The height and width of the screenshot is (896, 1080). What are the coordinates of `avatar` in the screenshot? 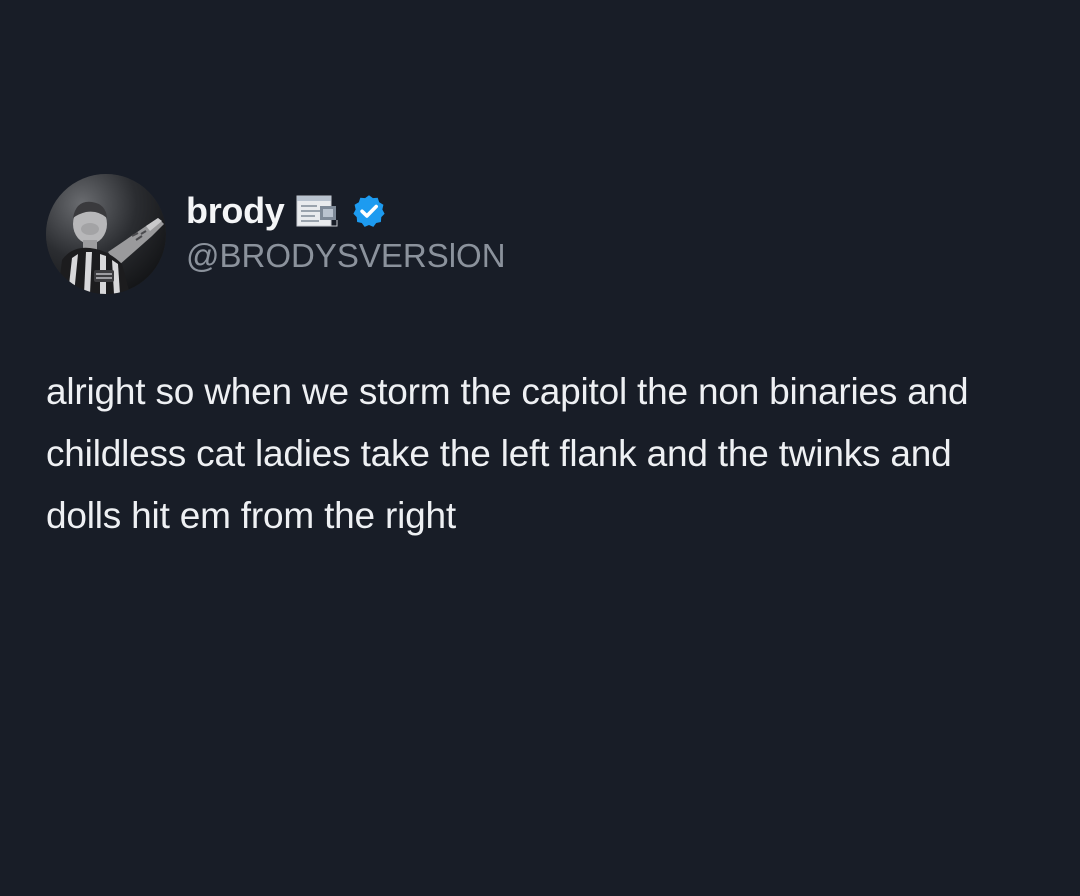 It's located at (106, 234).